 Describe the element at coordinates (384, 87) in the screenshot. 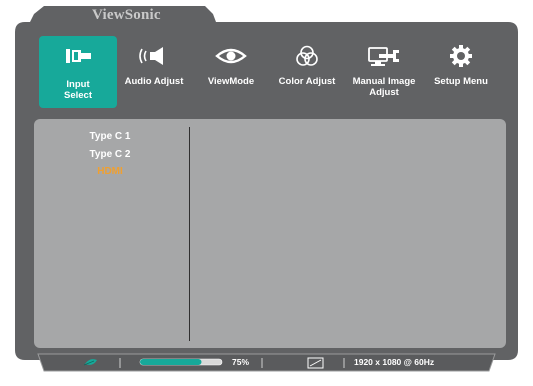

I see `menu-label: Manual Image Adjust` at that location.